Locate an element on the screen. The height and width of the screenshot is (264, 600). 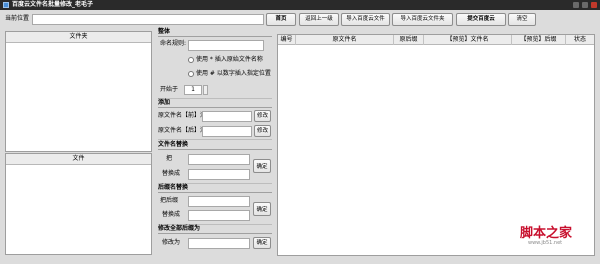
back-button: 返回上一级 is located at coordinates (319, 19).